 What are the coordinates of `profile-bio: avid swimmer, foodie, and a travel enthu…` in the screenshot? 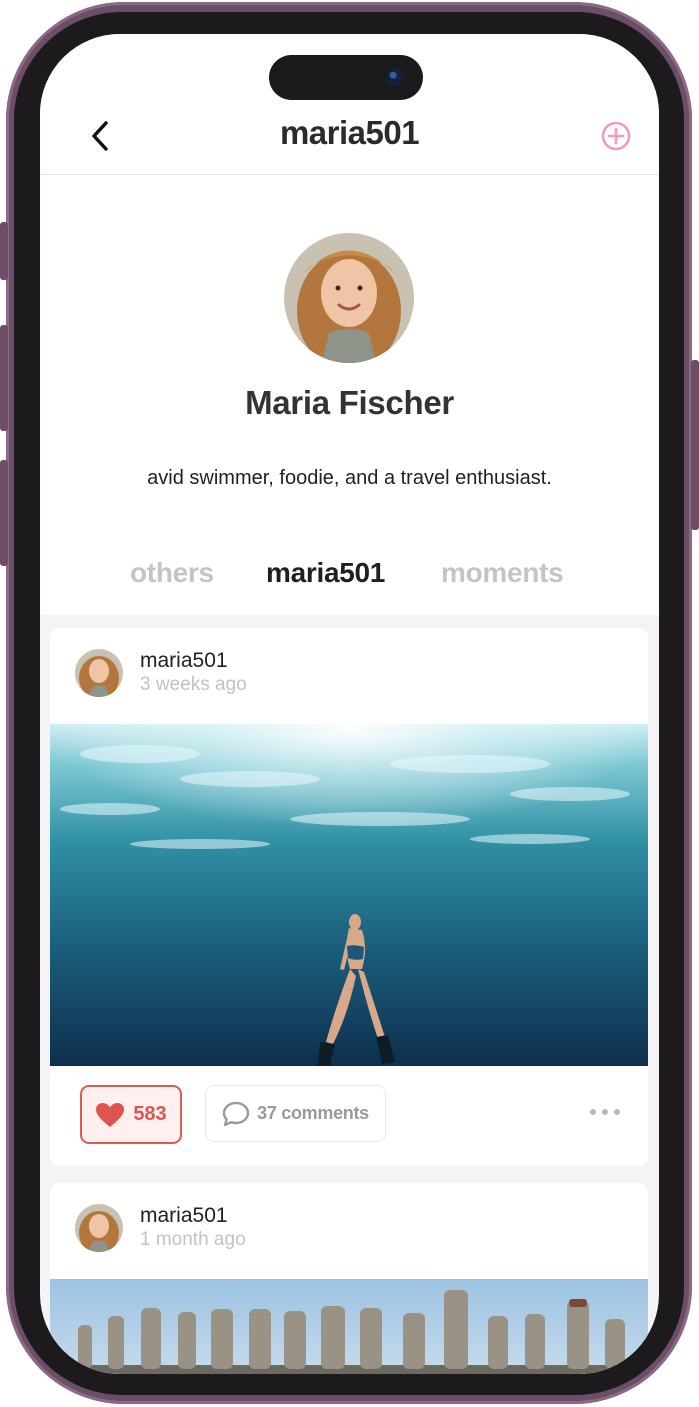 It's located at (349, 478).